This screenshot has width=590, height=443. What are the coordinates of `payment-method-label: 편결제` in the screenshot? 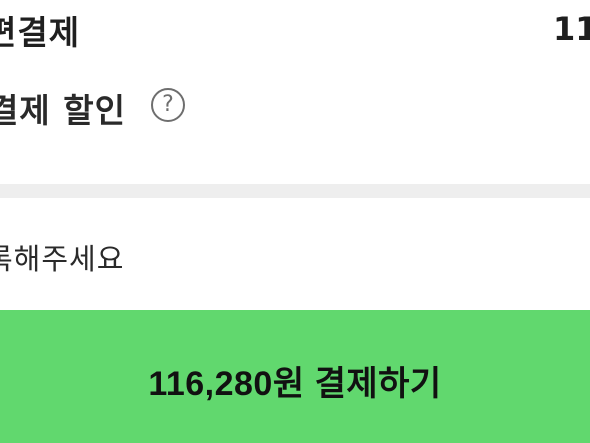 It's located at (40, 32).